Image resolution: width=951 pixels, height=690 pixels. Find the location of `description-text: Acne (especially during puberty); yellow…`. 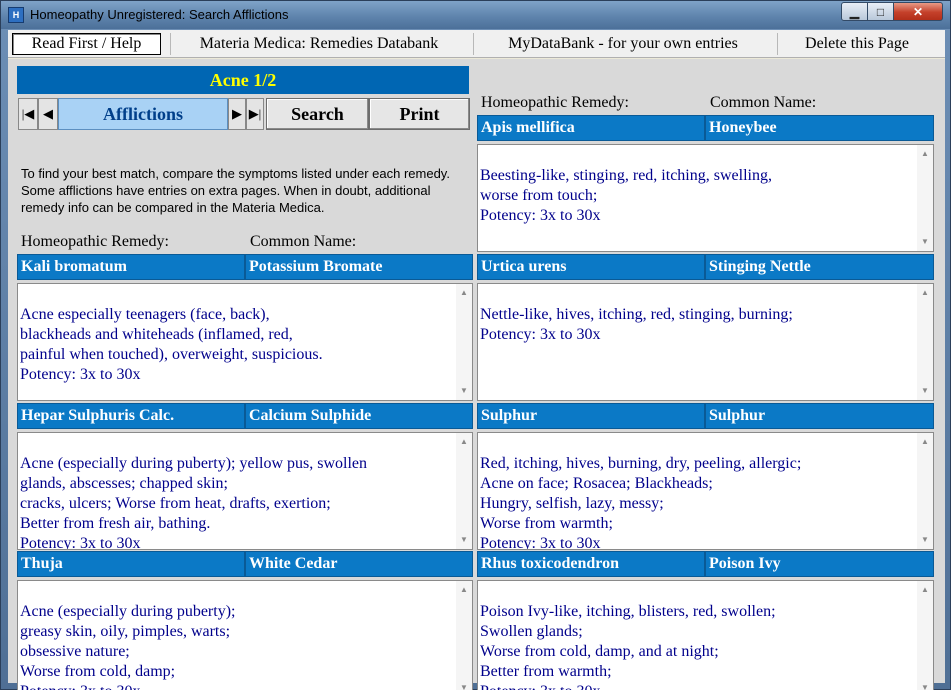

description-text: Acne (especially during puberty); yellow… is located at coordinates (194, 502).